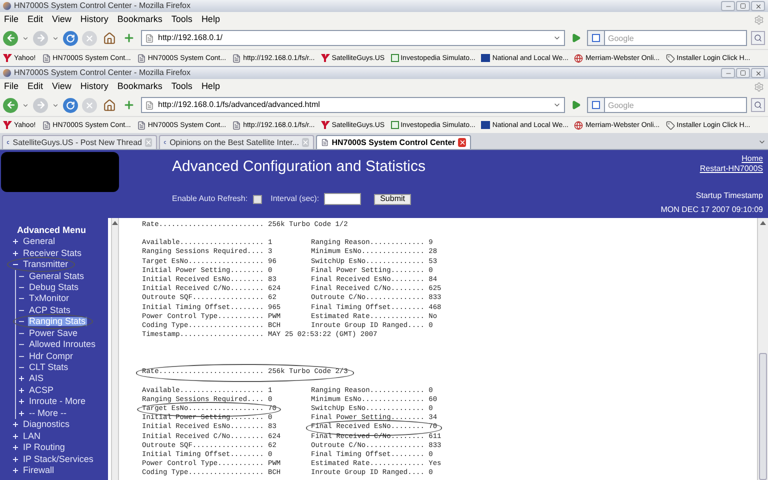 The height and width of the screenshot is (480, 768). I want to click on menu-link: Diagnostics, so click(46, 425).